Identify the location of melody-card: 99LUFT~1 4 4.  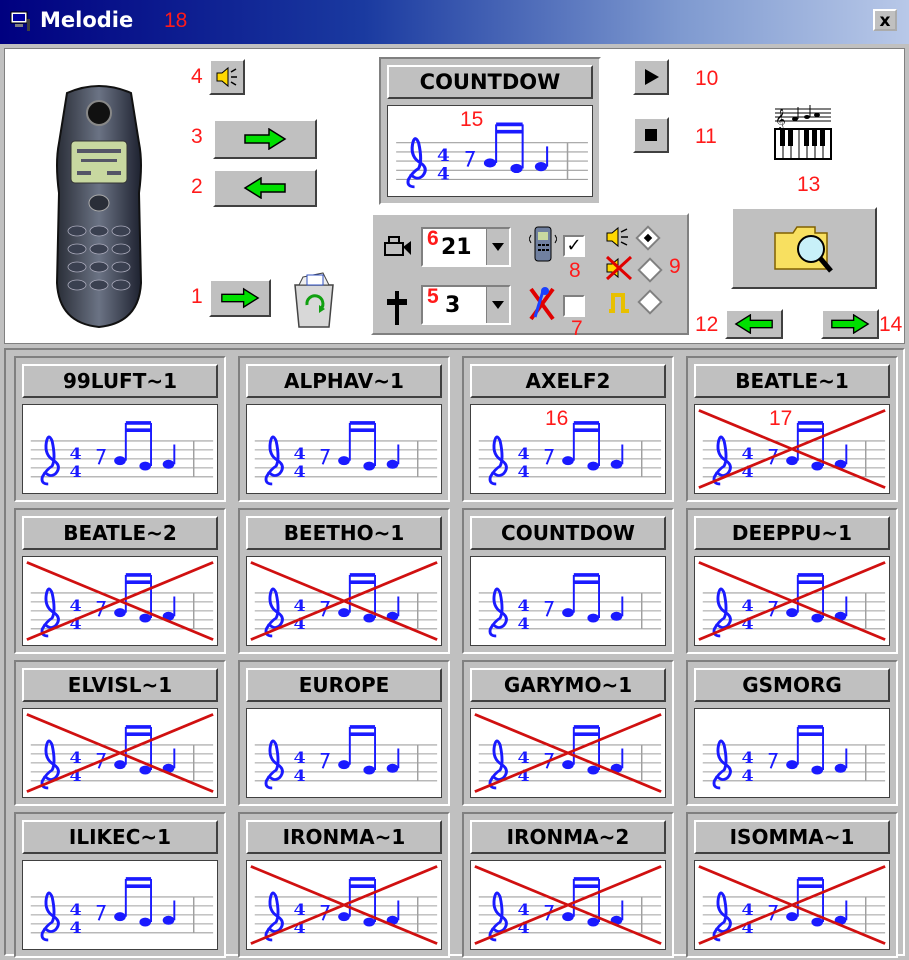
(120, 429).